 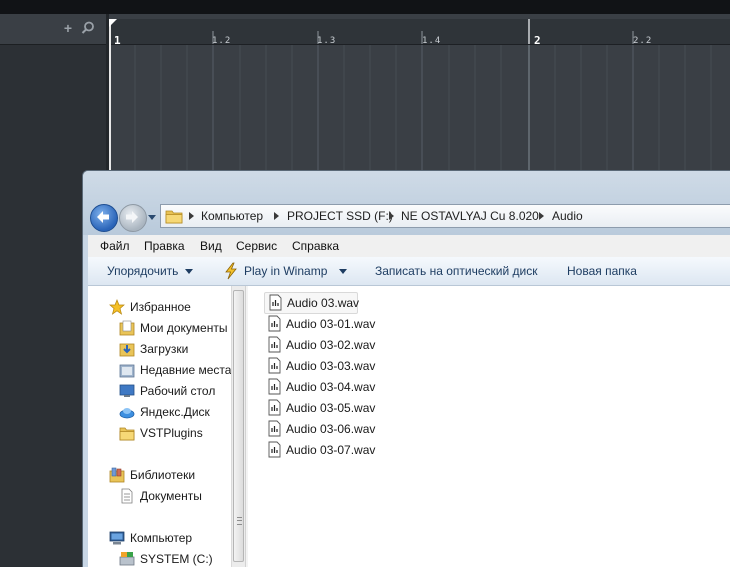 I want to click on navigation-scroll-thumb, so click(x=238, y=426).